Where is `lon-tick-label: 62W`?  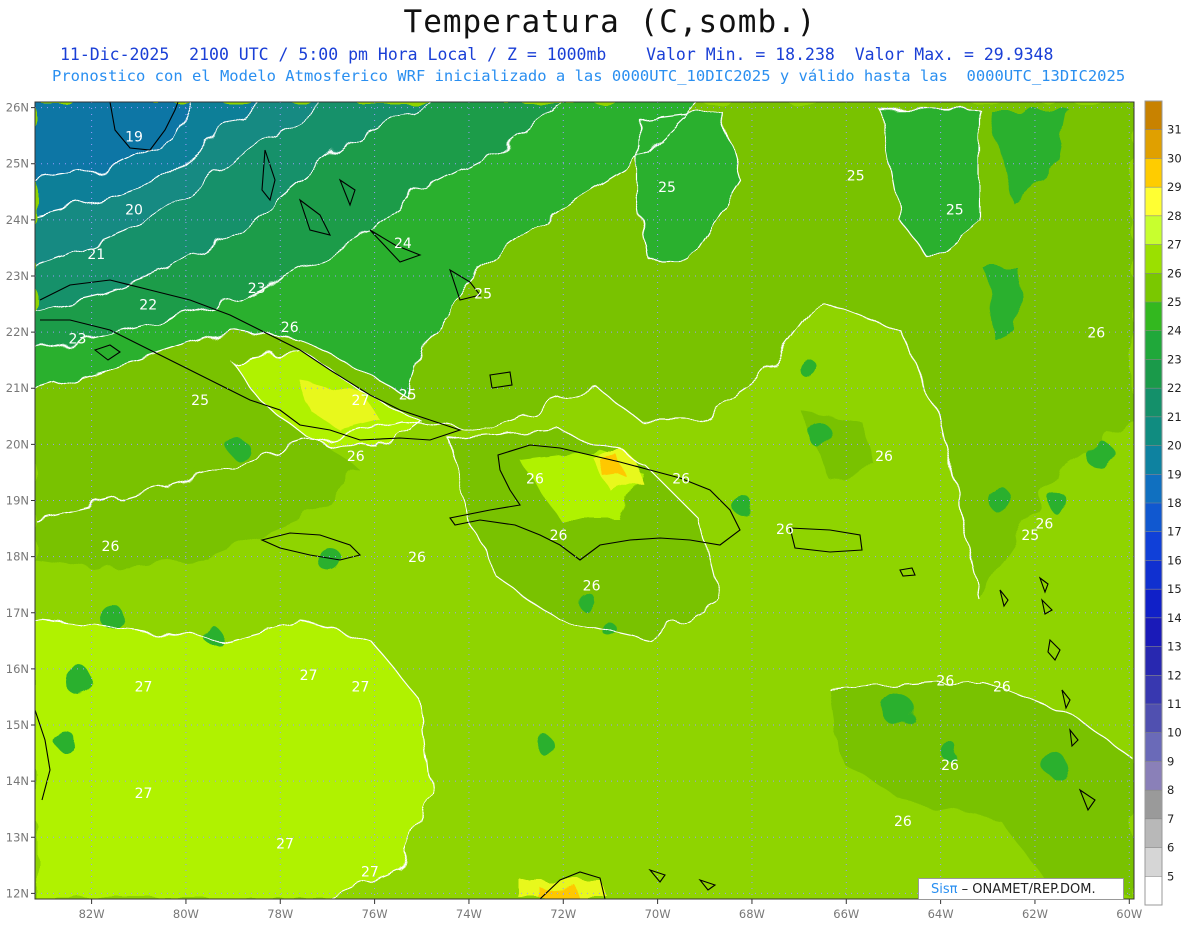 lon-tick-label: 62W is located at coordinates (1035, 914).